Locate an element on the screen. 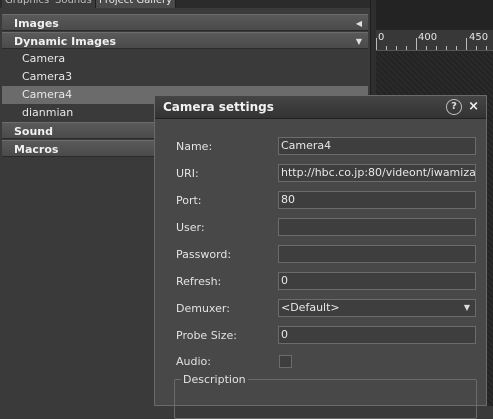 This screenshot has height=419, width=493. section-sound-label: Sound is located at coordinates (34, 131).